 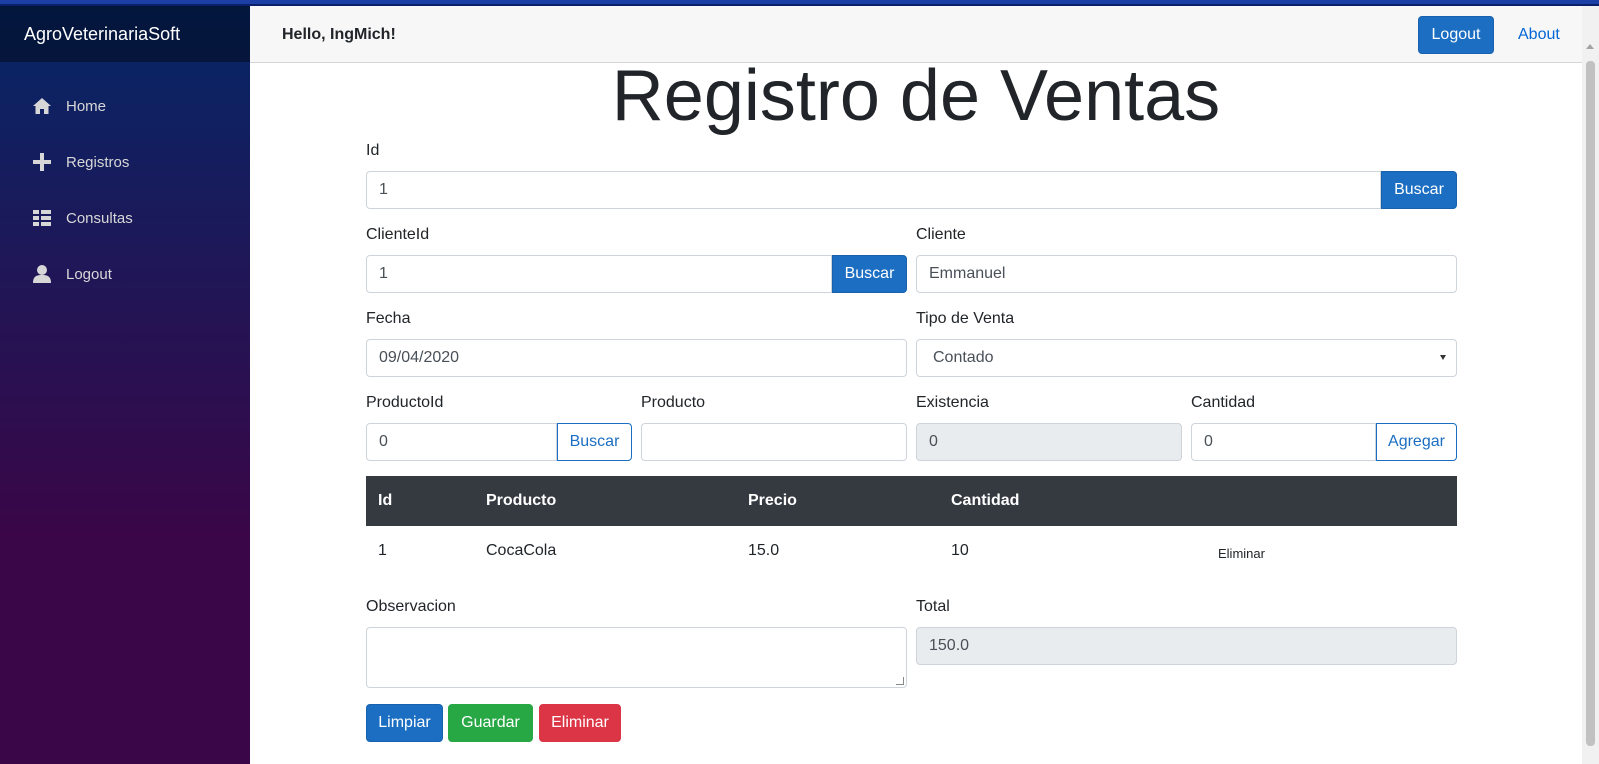 What do you see at coordinates (385, 500) in the screenshot?
I see `column-header-id: Id` at bounding box center [385, 500].